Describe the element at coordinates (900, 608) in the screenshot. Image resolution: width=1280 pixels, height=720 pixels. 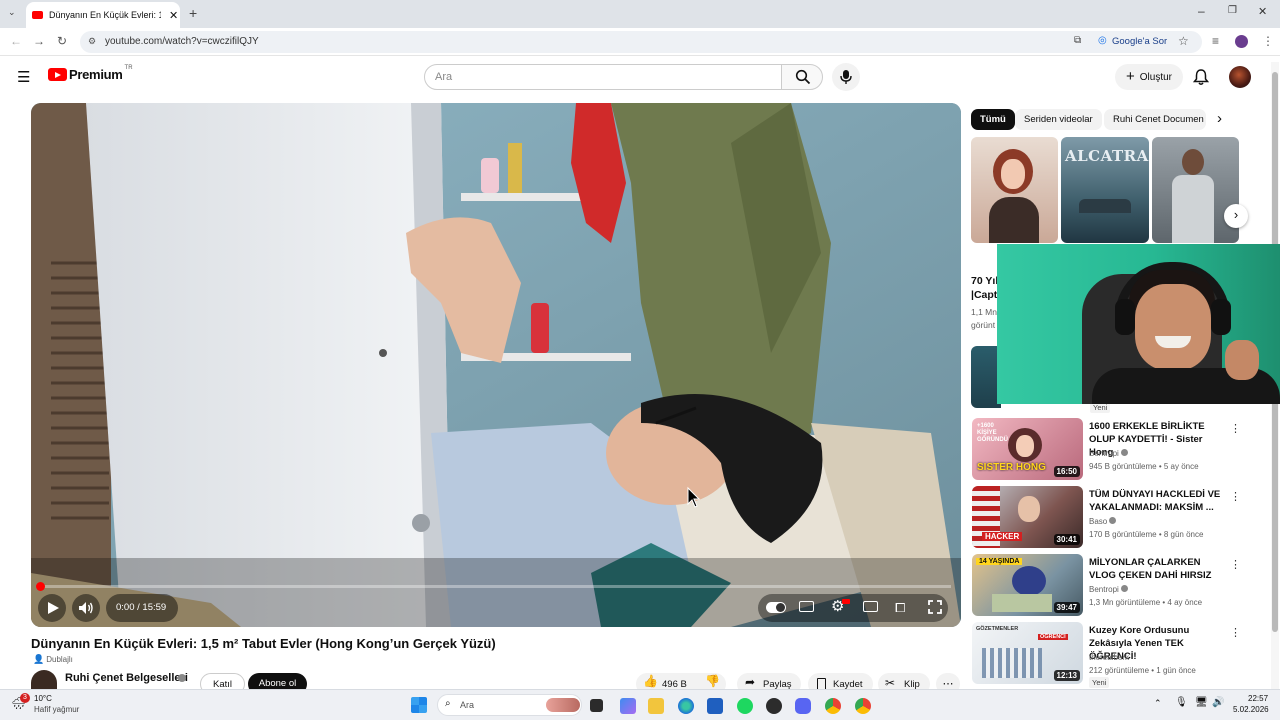
I see `cast-icon: ⧠` at that location.